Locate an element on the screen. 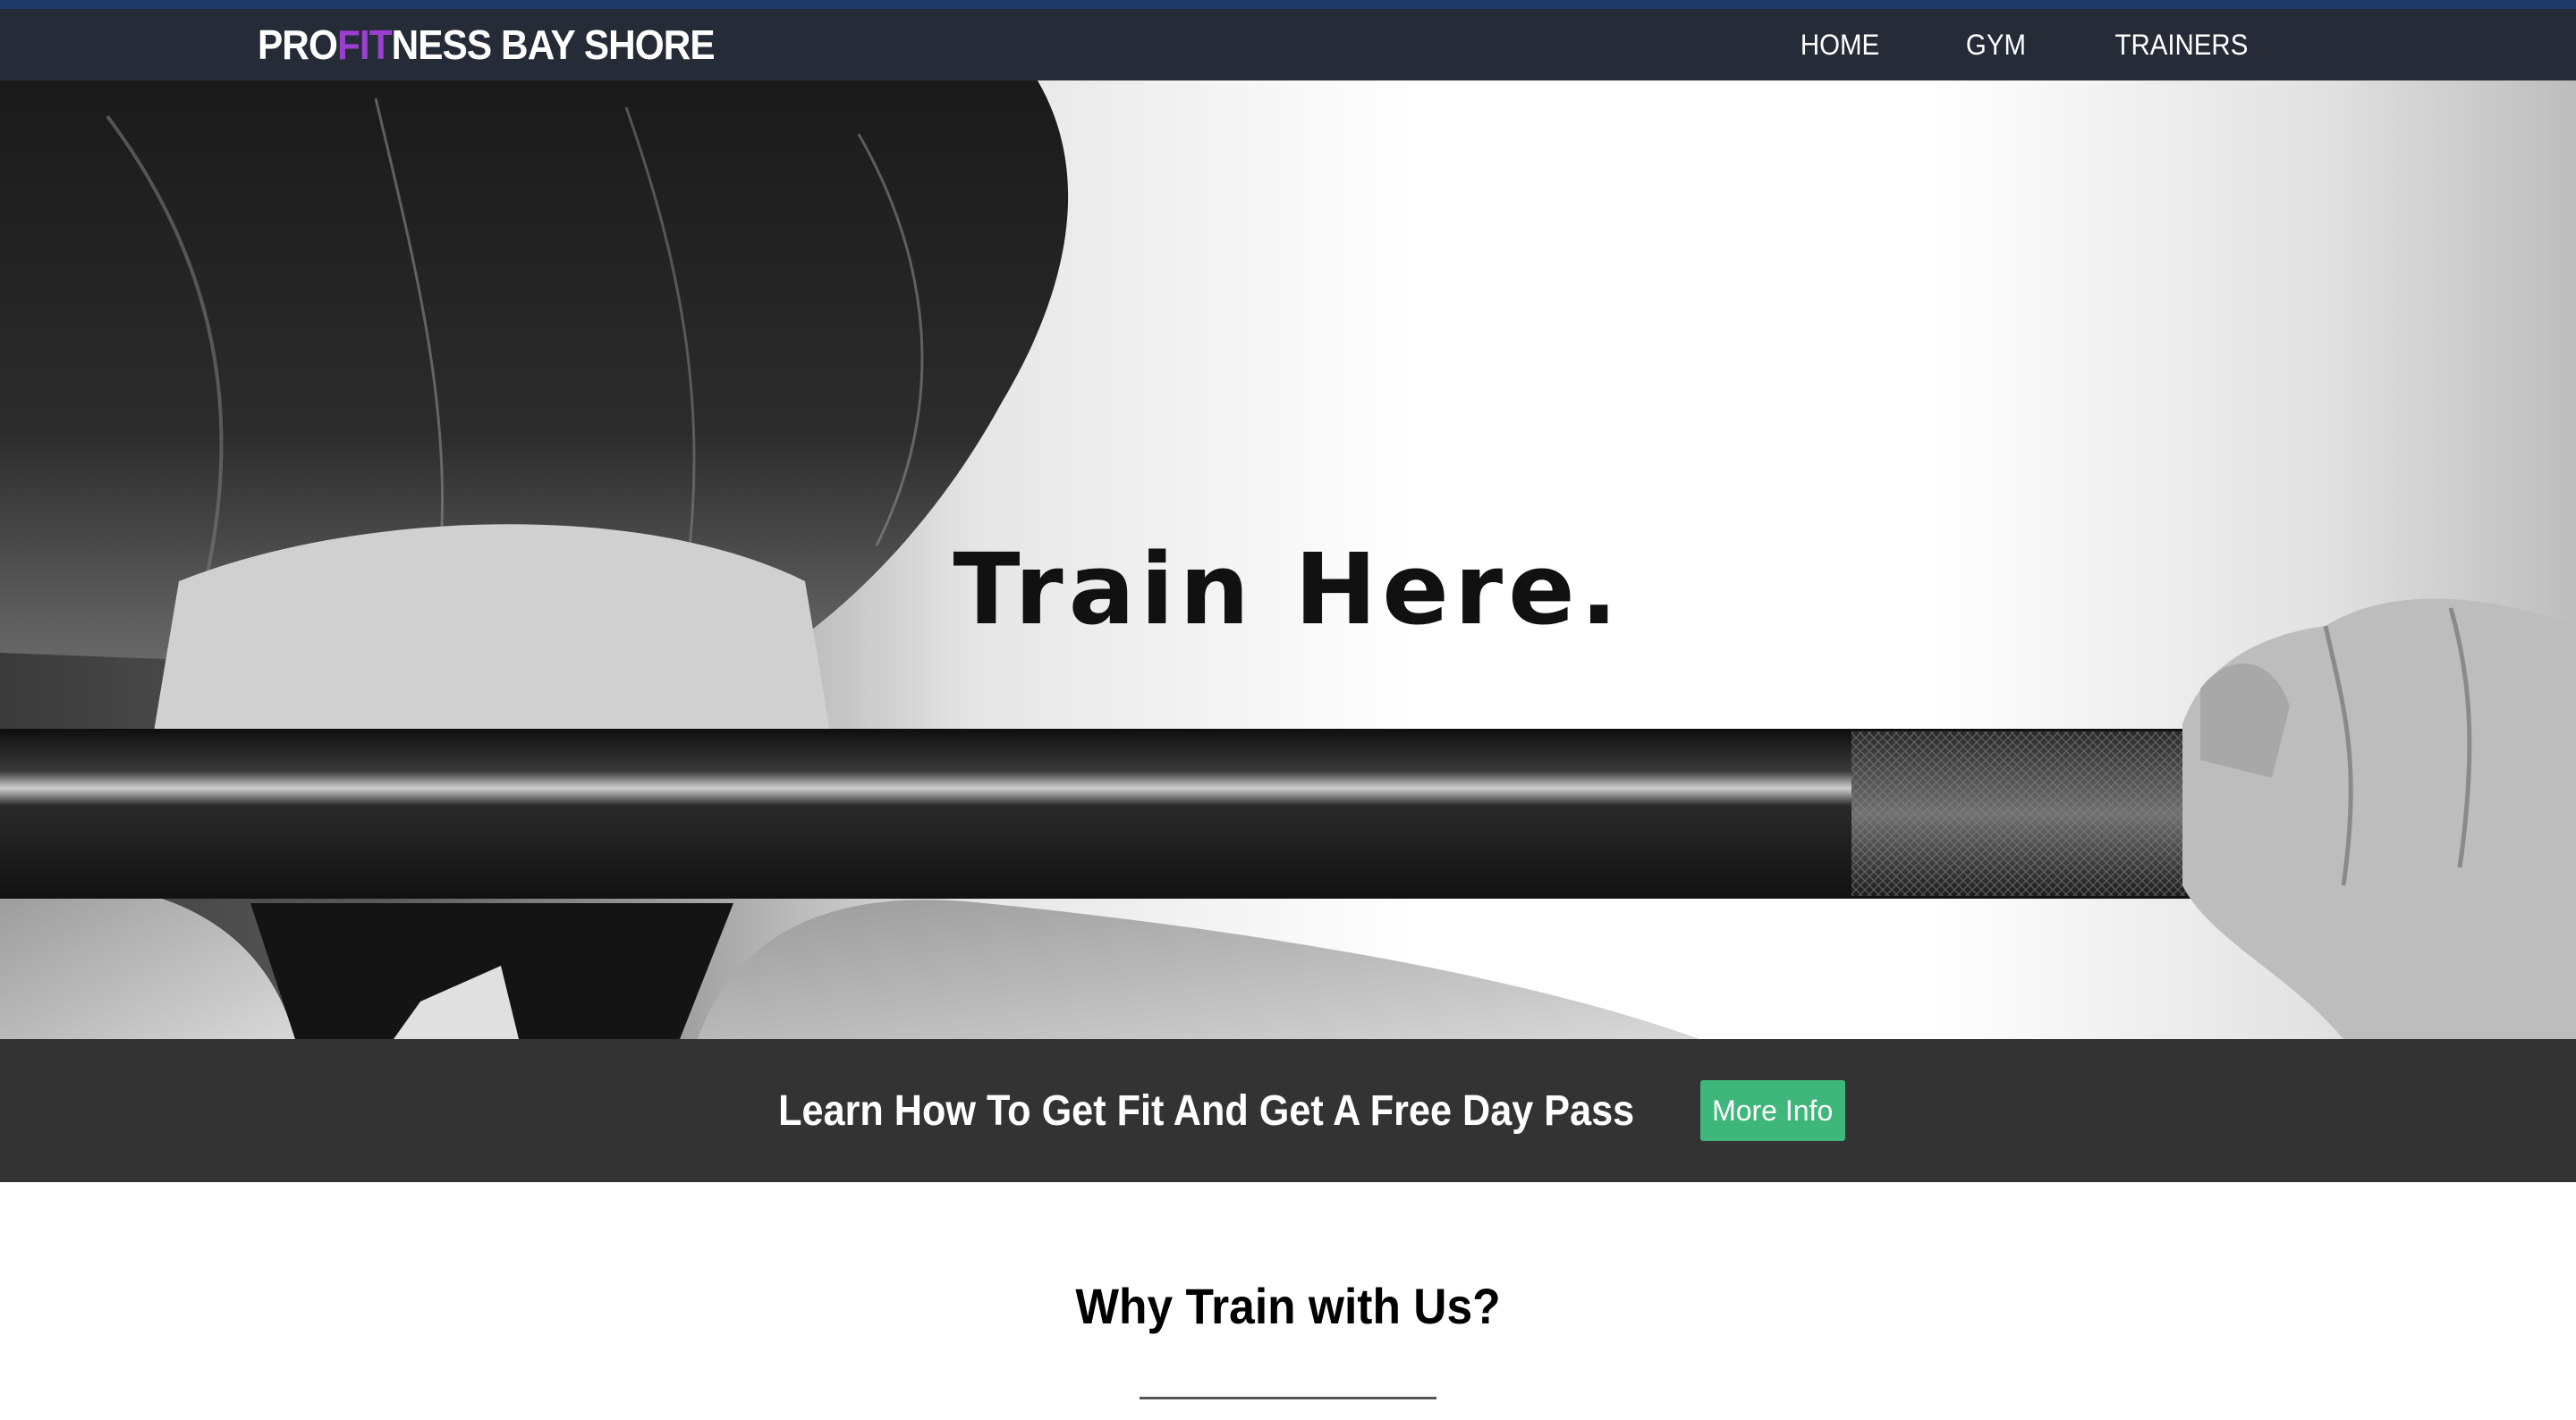  top-accent-strip is located at coordinates (1288, 5).